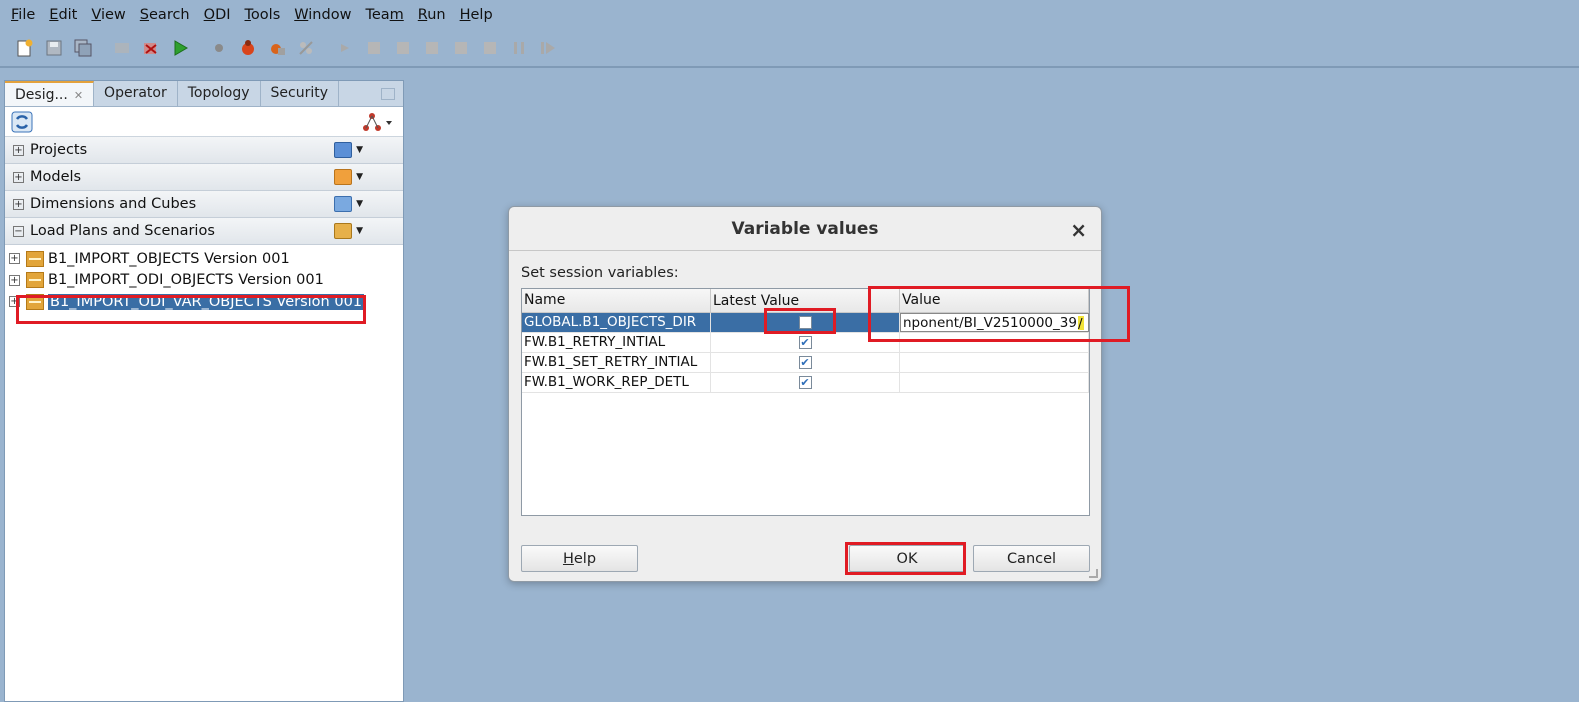  I want to click on tree-item: + B1_IMPORT_ODI_OBJECTS Version 001, so click(204, 281).